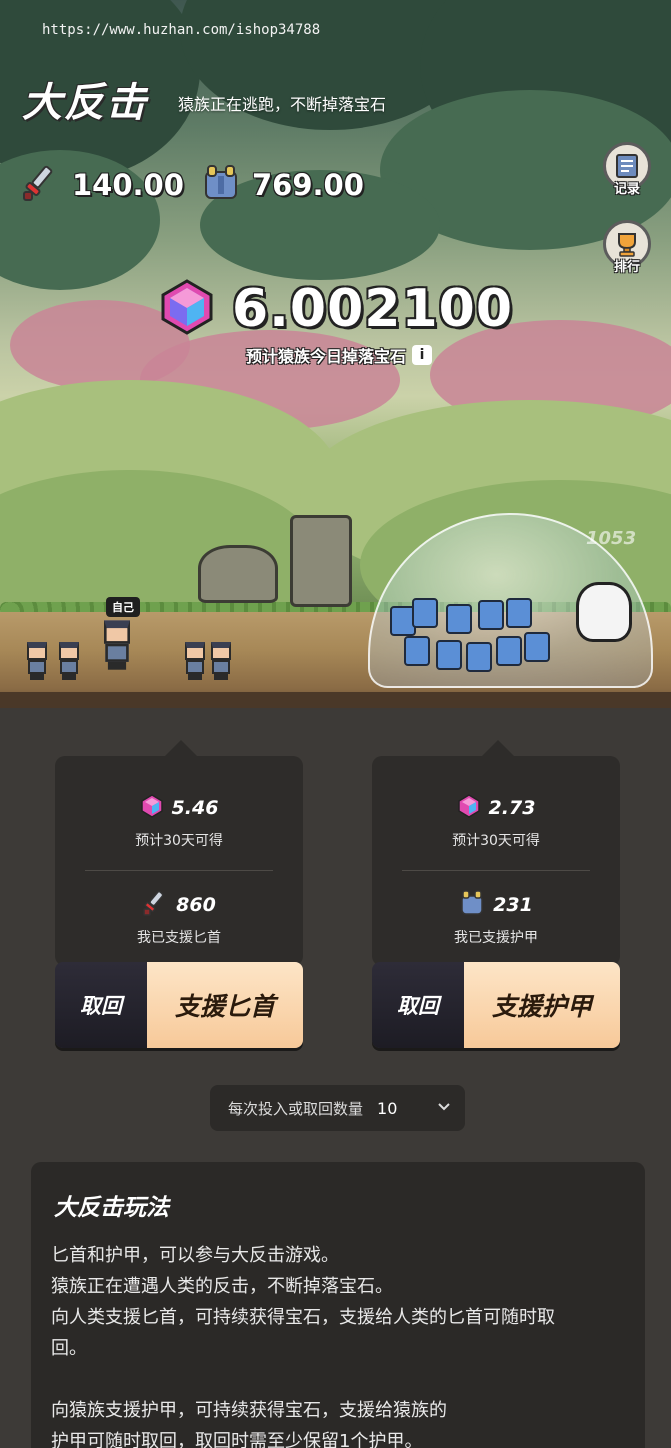 The image size is (671, 1448). I want to click on amount-select: 每次投入或取回数量 10, so click(337, 1108).